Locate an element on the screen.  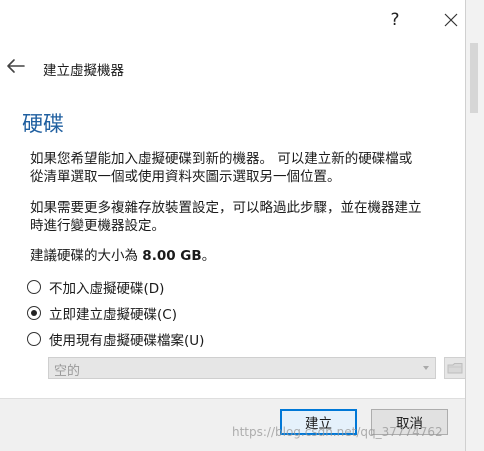
close-icon is located at coordinates (451, 20).